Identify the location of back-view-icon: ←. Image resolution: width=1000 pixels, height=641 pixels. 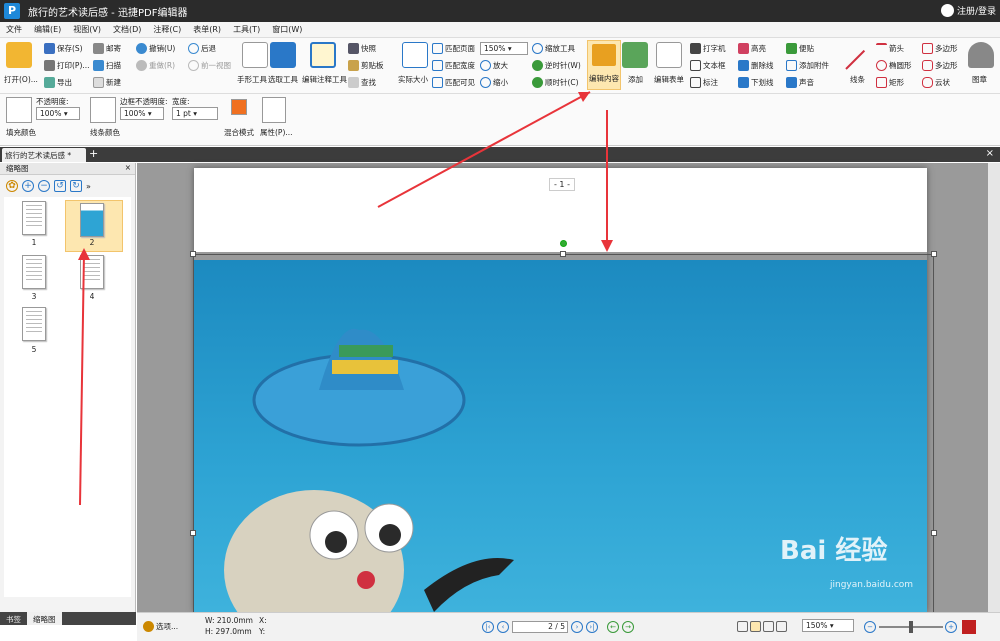
(613, 627).